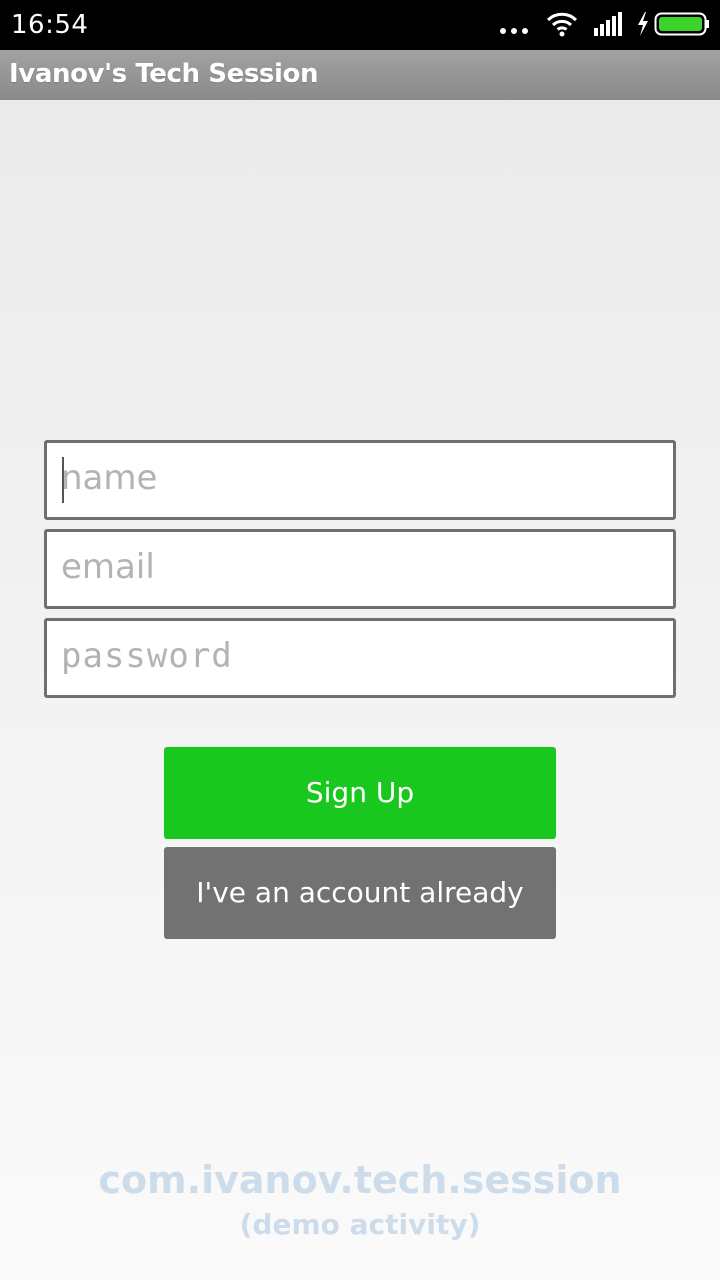 This screenshot has height=1280, width=720. What do you see at coordinates (562, 26) in the screenshot?
I see `wifi-icon` at bounding box center [562, 26].